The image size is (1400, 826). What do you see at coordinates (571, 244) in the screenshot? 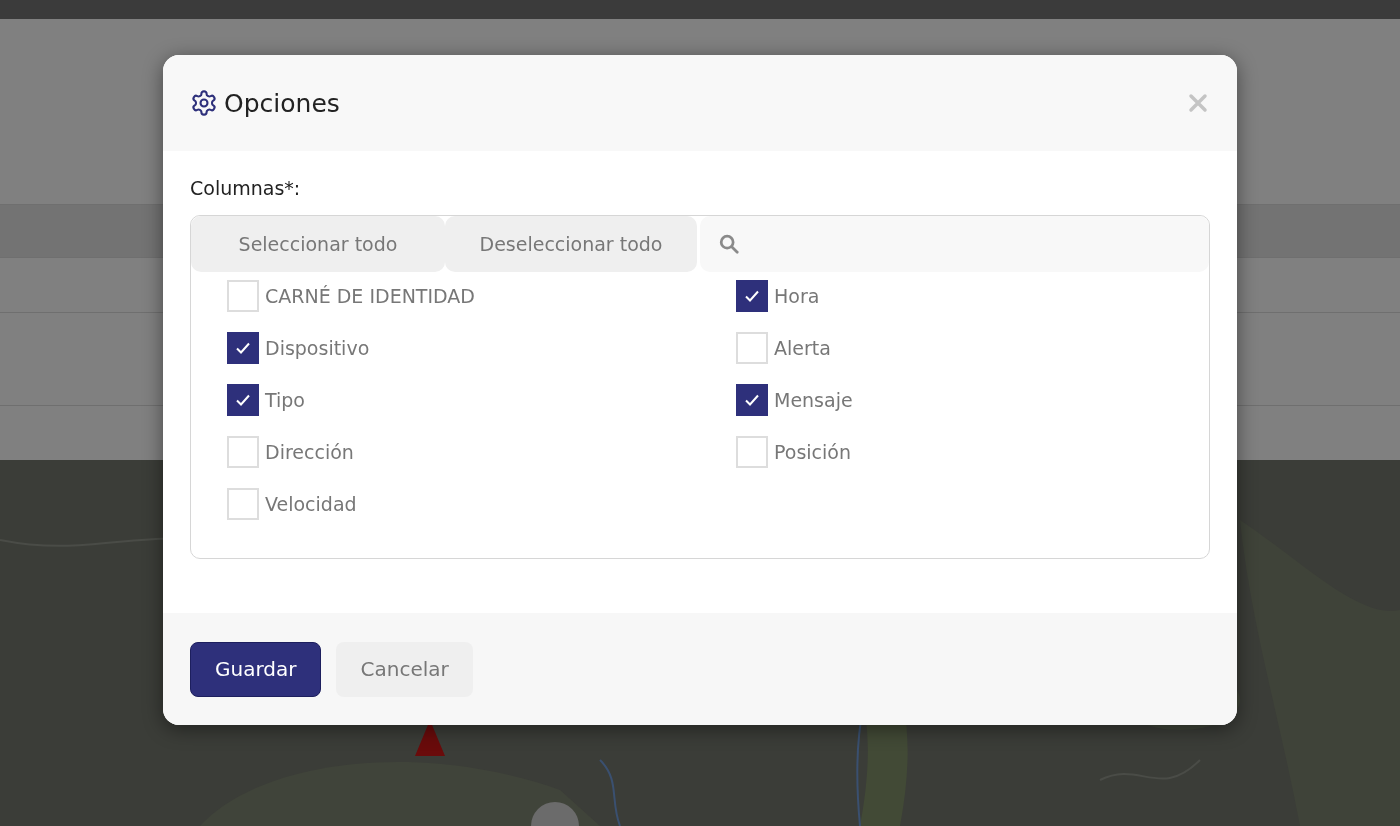
I see `deselect-all-button: Deseleccionar todo` at bounding box center [571, 244].